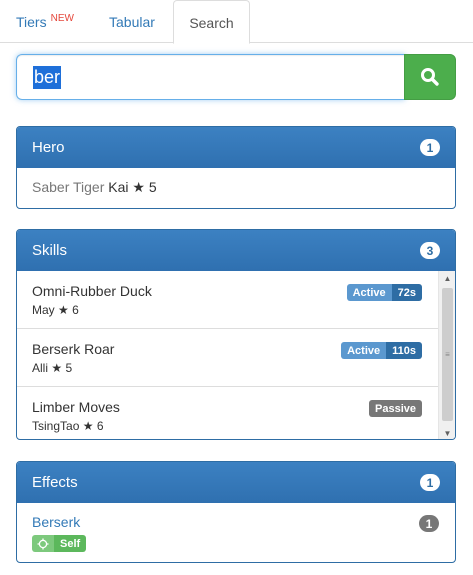  I want to click on tab-tabular: Tabular, so click(132, 21).